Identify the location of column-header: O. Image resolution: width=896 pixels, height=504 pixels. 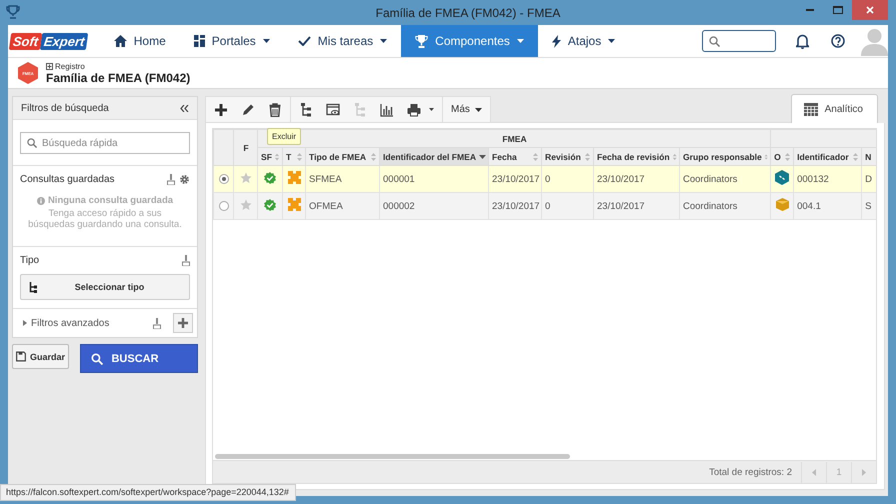
(782, 157).